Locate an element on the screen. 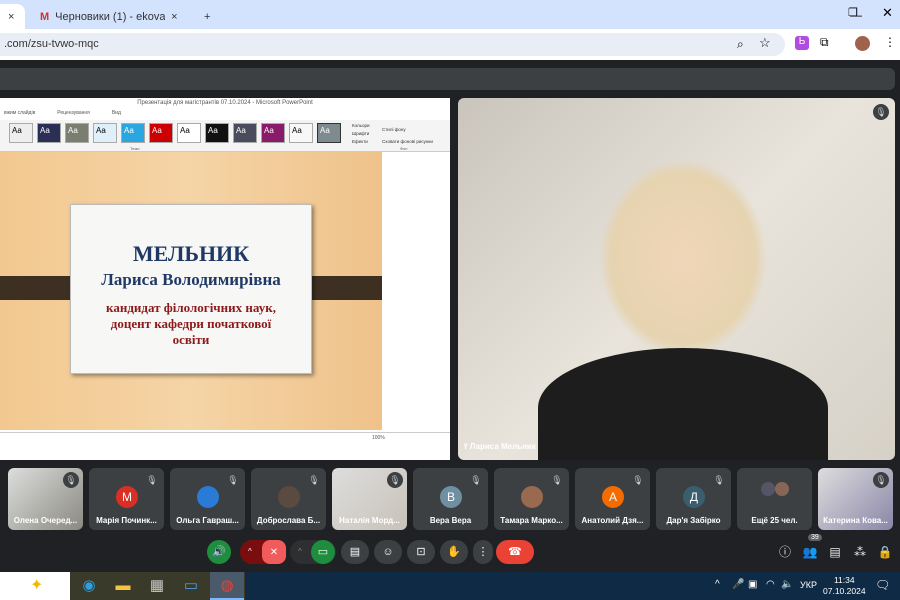  profile-avatar is located at coordinates (862, 43).